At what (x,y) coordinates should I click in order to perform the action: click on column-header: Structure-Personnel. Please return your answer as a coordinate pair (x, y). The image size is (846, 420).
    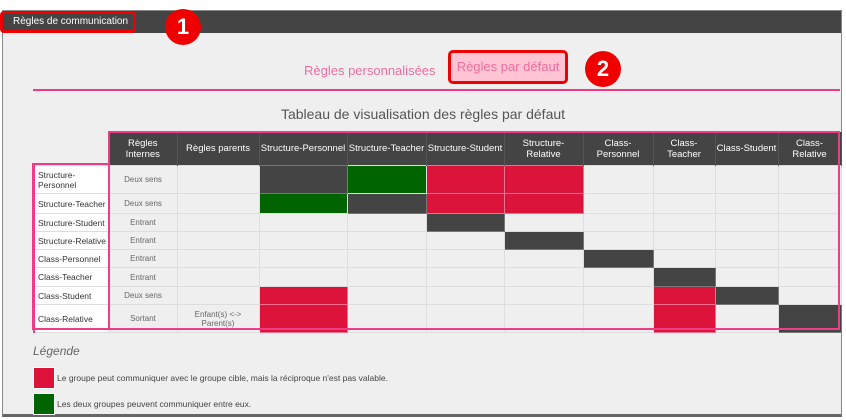
    Looking at the image, I should click on (303, 149).